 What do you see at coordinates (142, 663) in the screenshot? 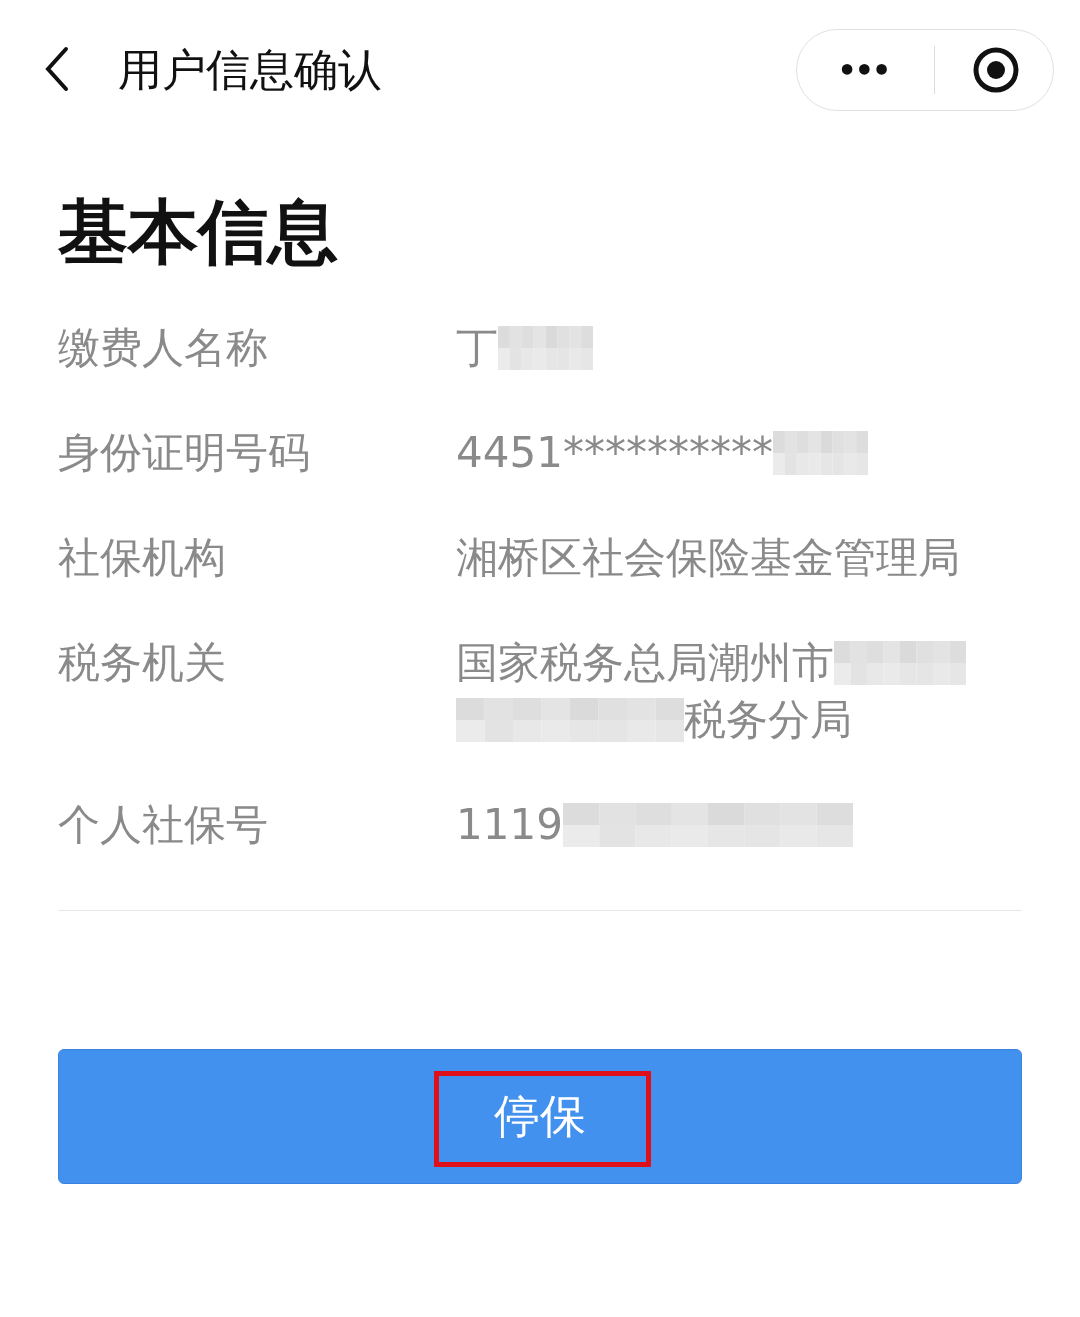
I see `field-label: 税务机关` at bounding box center [142, 663].